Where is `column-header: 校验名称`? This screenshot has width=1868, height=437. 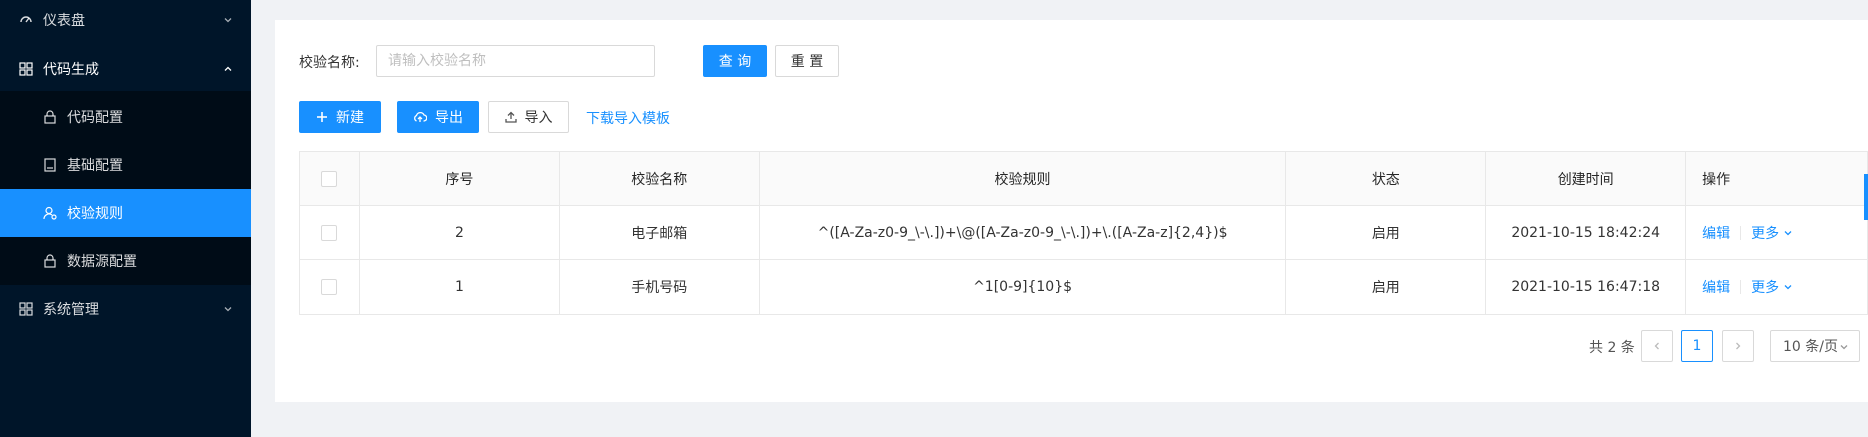
column-header: 校验名称 is located at coordinates (660, 178).